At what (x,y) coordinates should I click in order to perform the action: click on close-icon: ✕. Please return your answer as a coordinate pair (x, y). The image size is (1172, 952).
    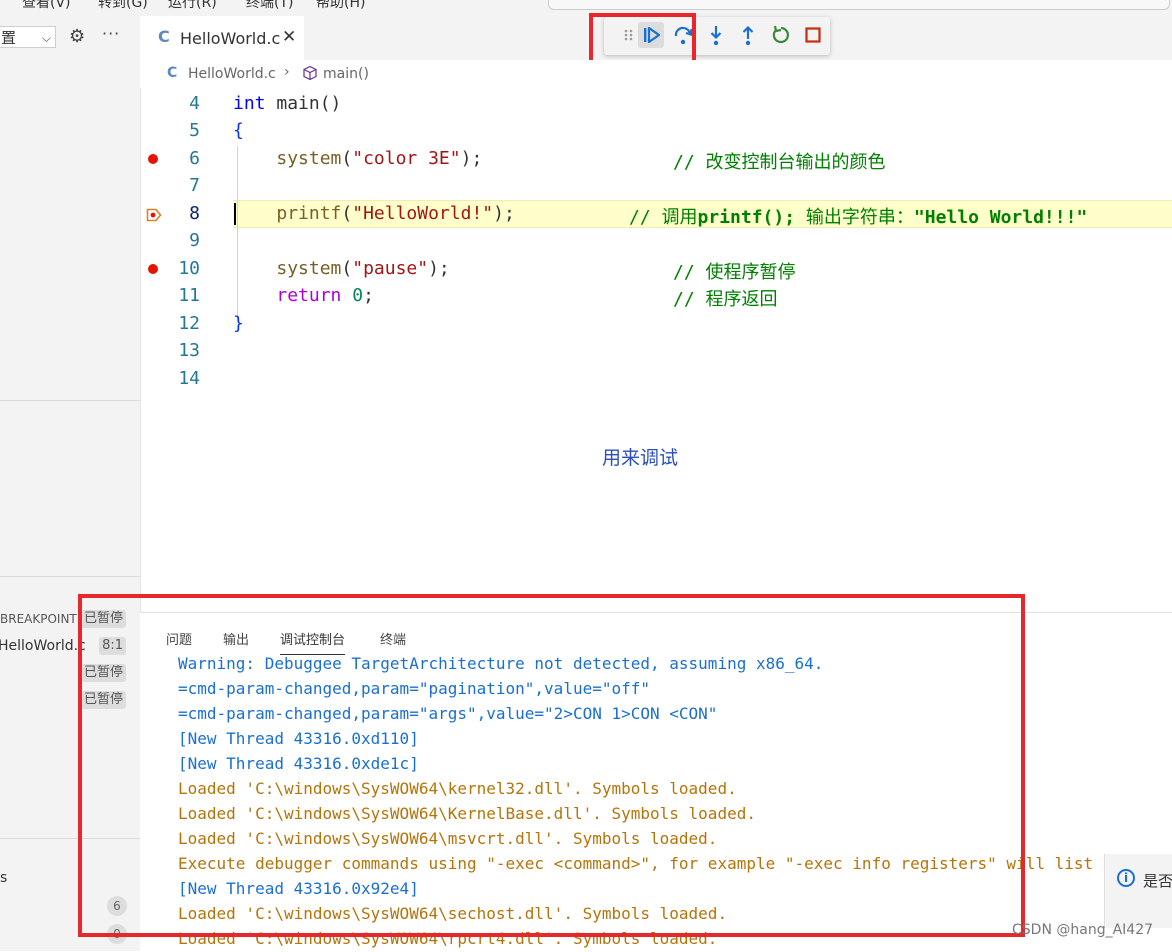
    Looking at the image, I should click on (289, 37).